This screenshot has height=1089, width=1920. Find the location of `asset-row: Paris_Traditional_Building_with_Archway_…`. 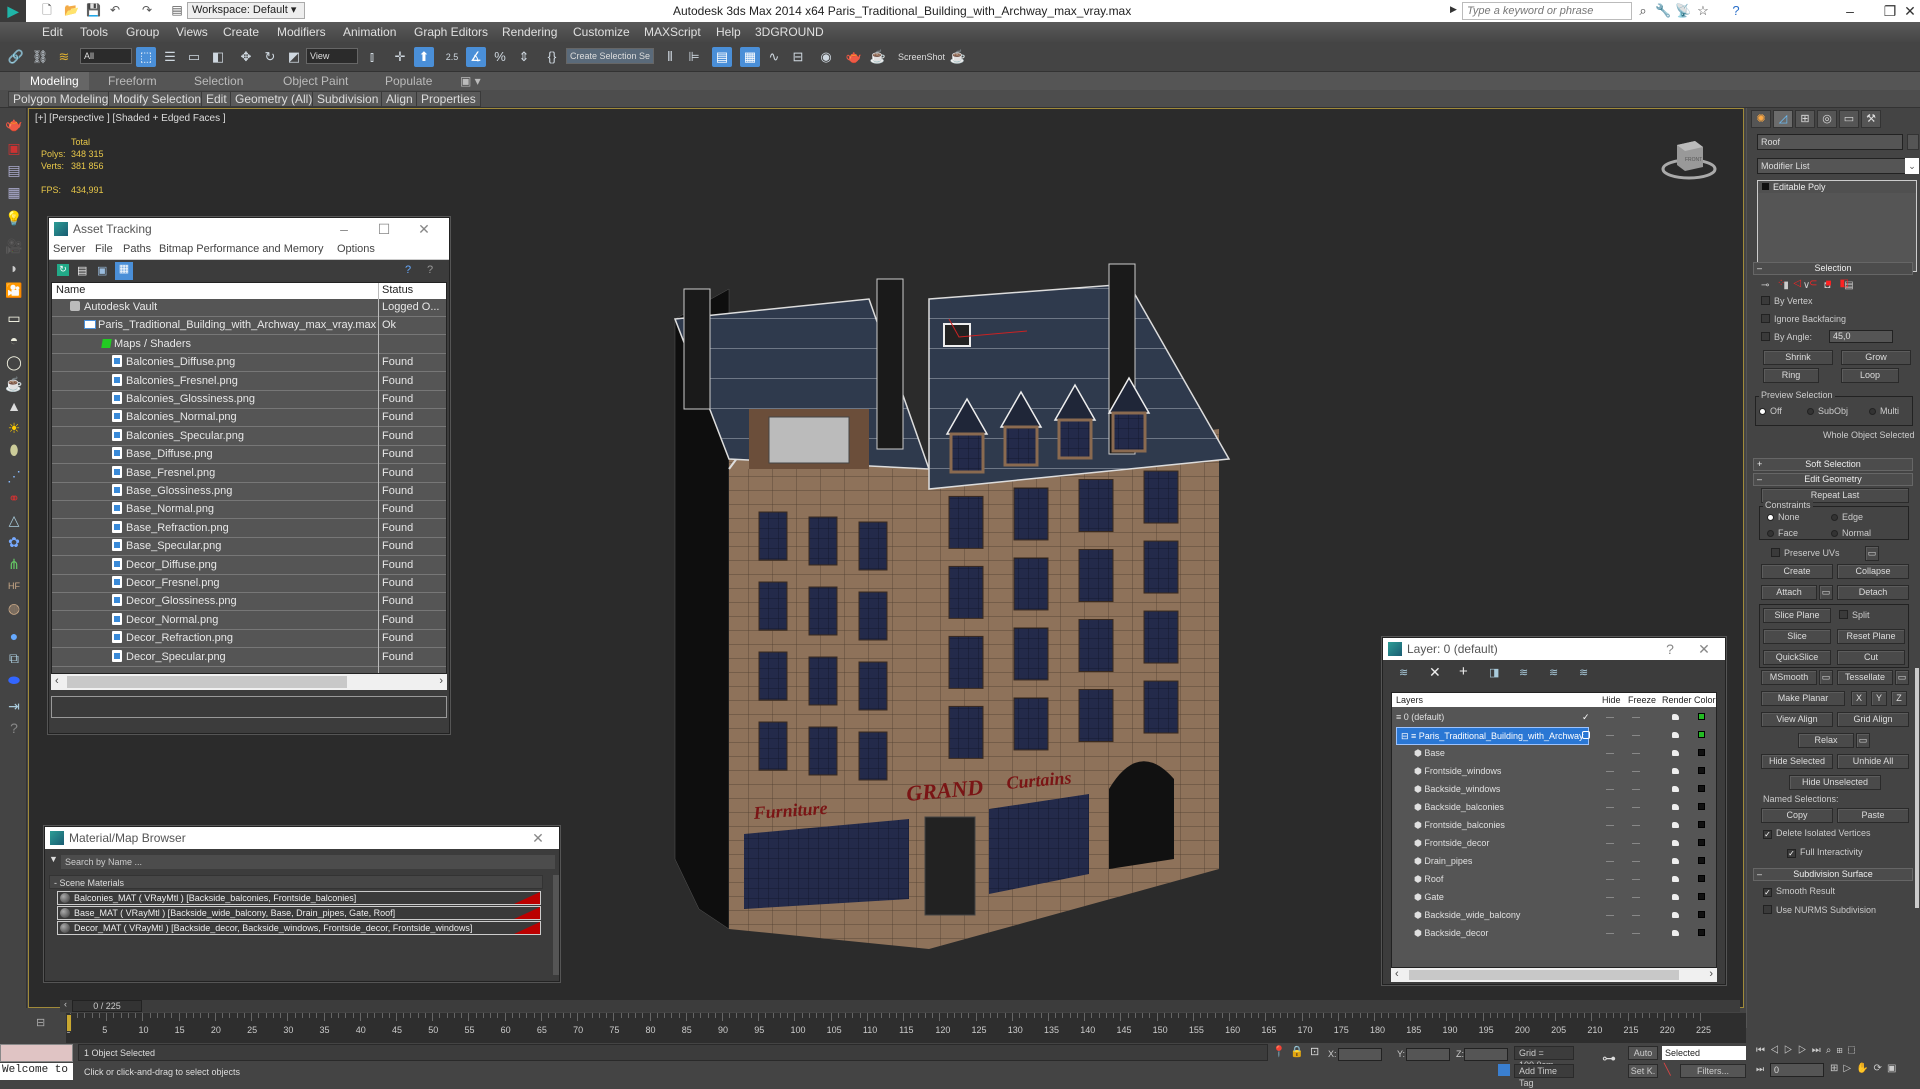

asset-row: Paris_Traditional_Building_with_Archway_… is located at coordinates (249, 326).